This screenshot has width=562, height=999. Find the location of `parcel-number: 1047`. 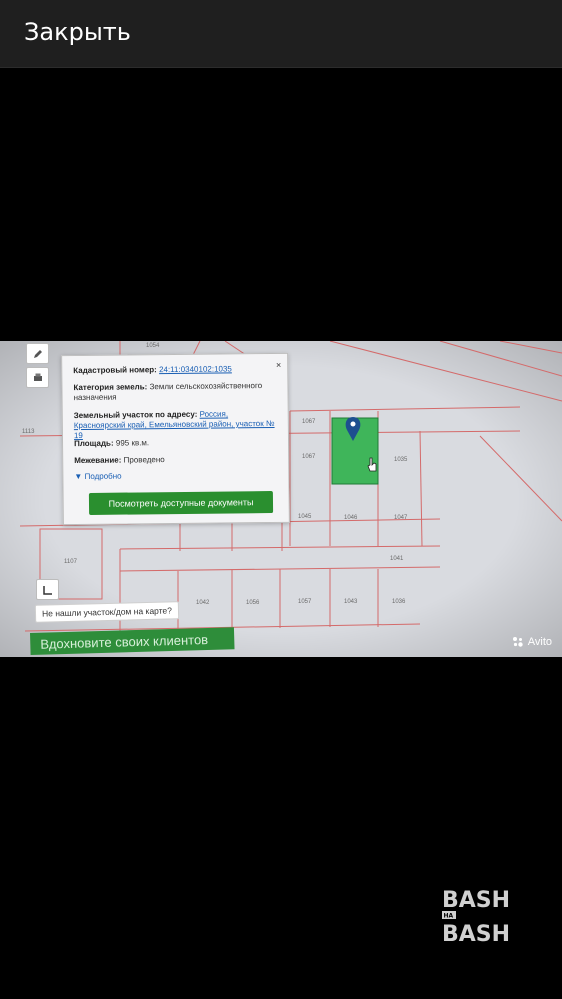

parcel-number: 1047 is located at coordinates (401, 518).